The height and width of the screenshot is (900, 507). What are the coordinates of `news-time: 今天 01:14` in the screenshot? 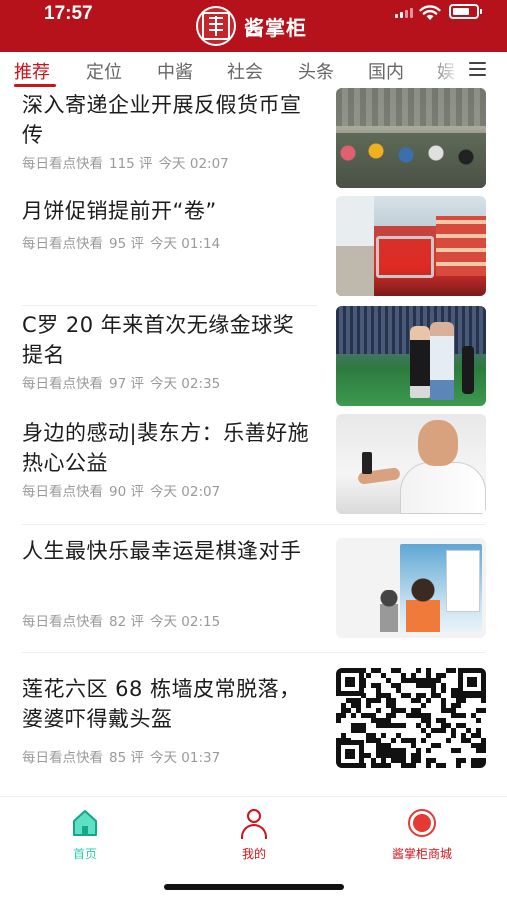 It's located at (185, 244).